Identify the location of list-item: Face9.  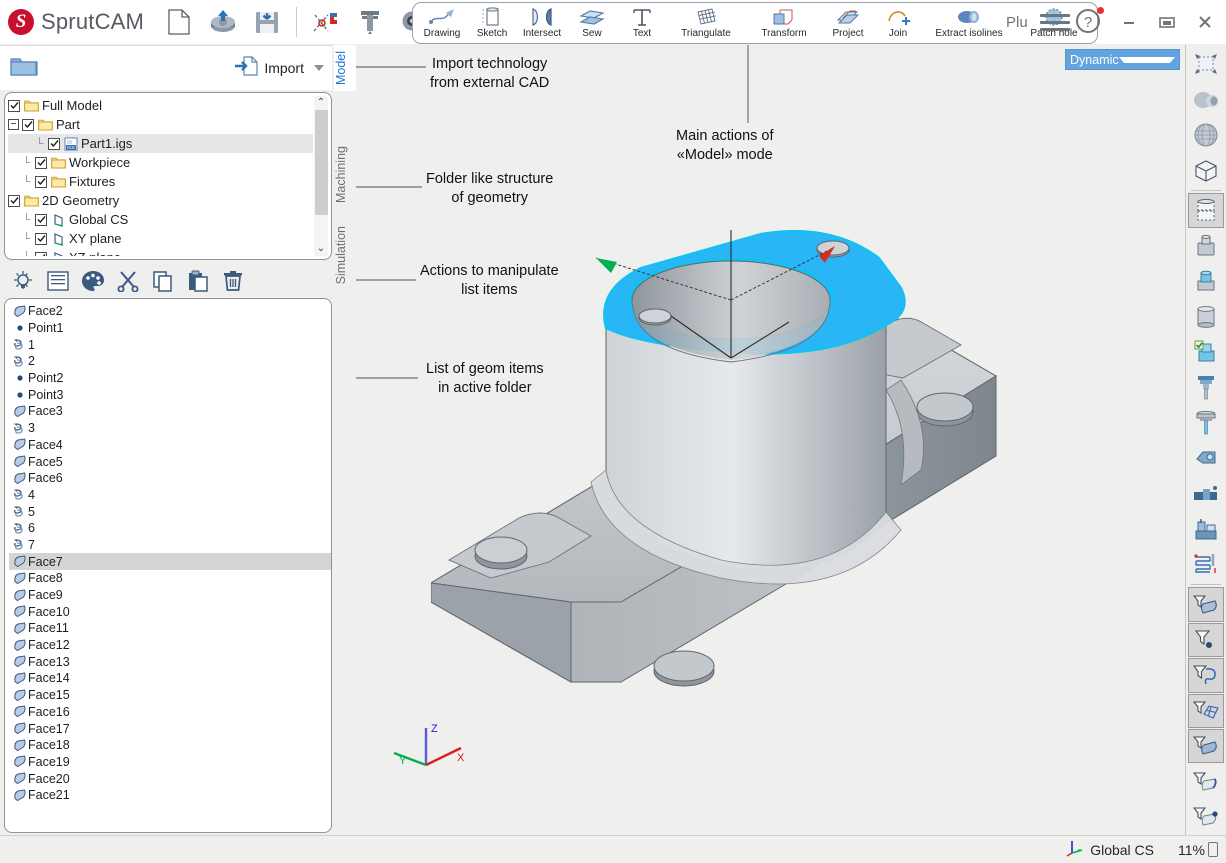
(170, 595).